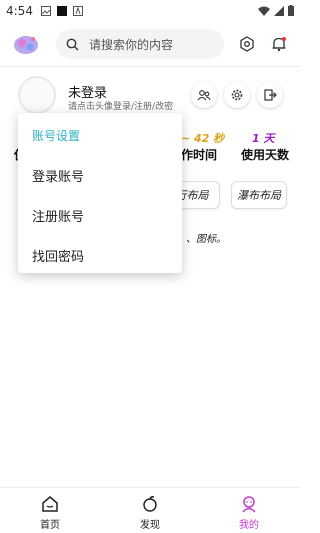 This screenshot has height=533, width=320. Describe the element at coordinates (249, 525) in the screenshot. I see `nav-mine-label: 我的` at that location.